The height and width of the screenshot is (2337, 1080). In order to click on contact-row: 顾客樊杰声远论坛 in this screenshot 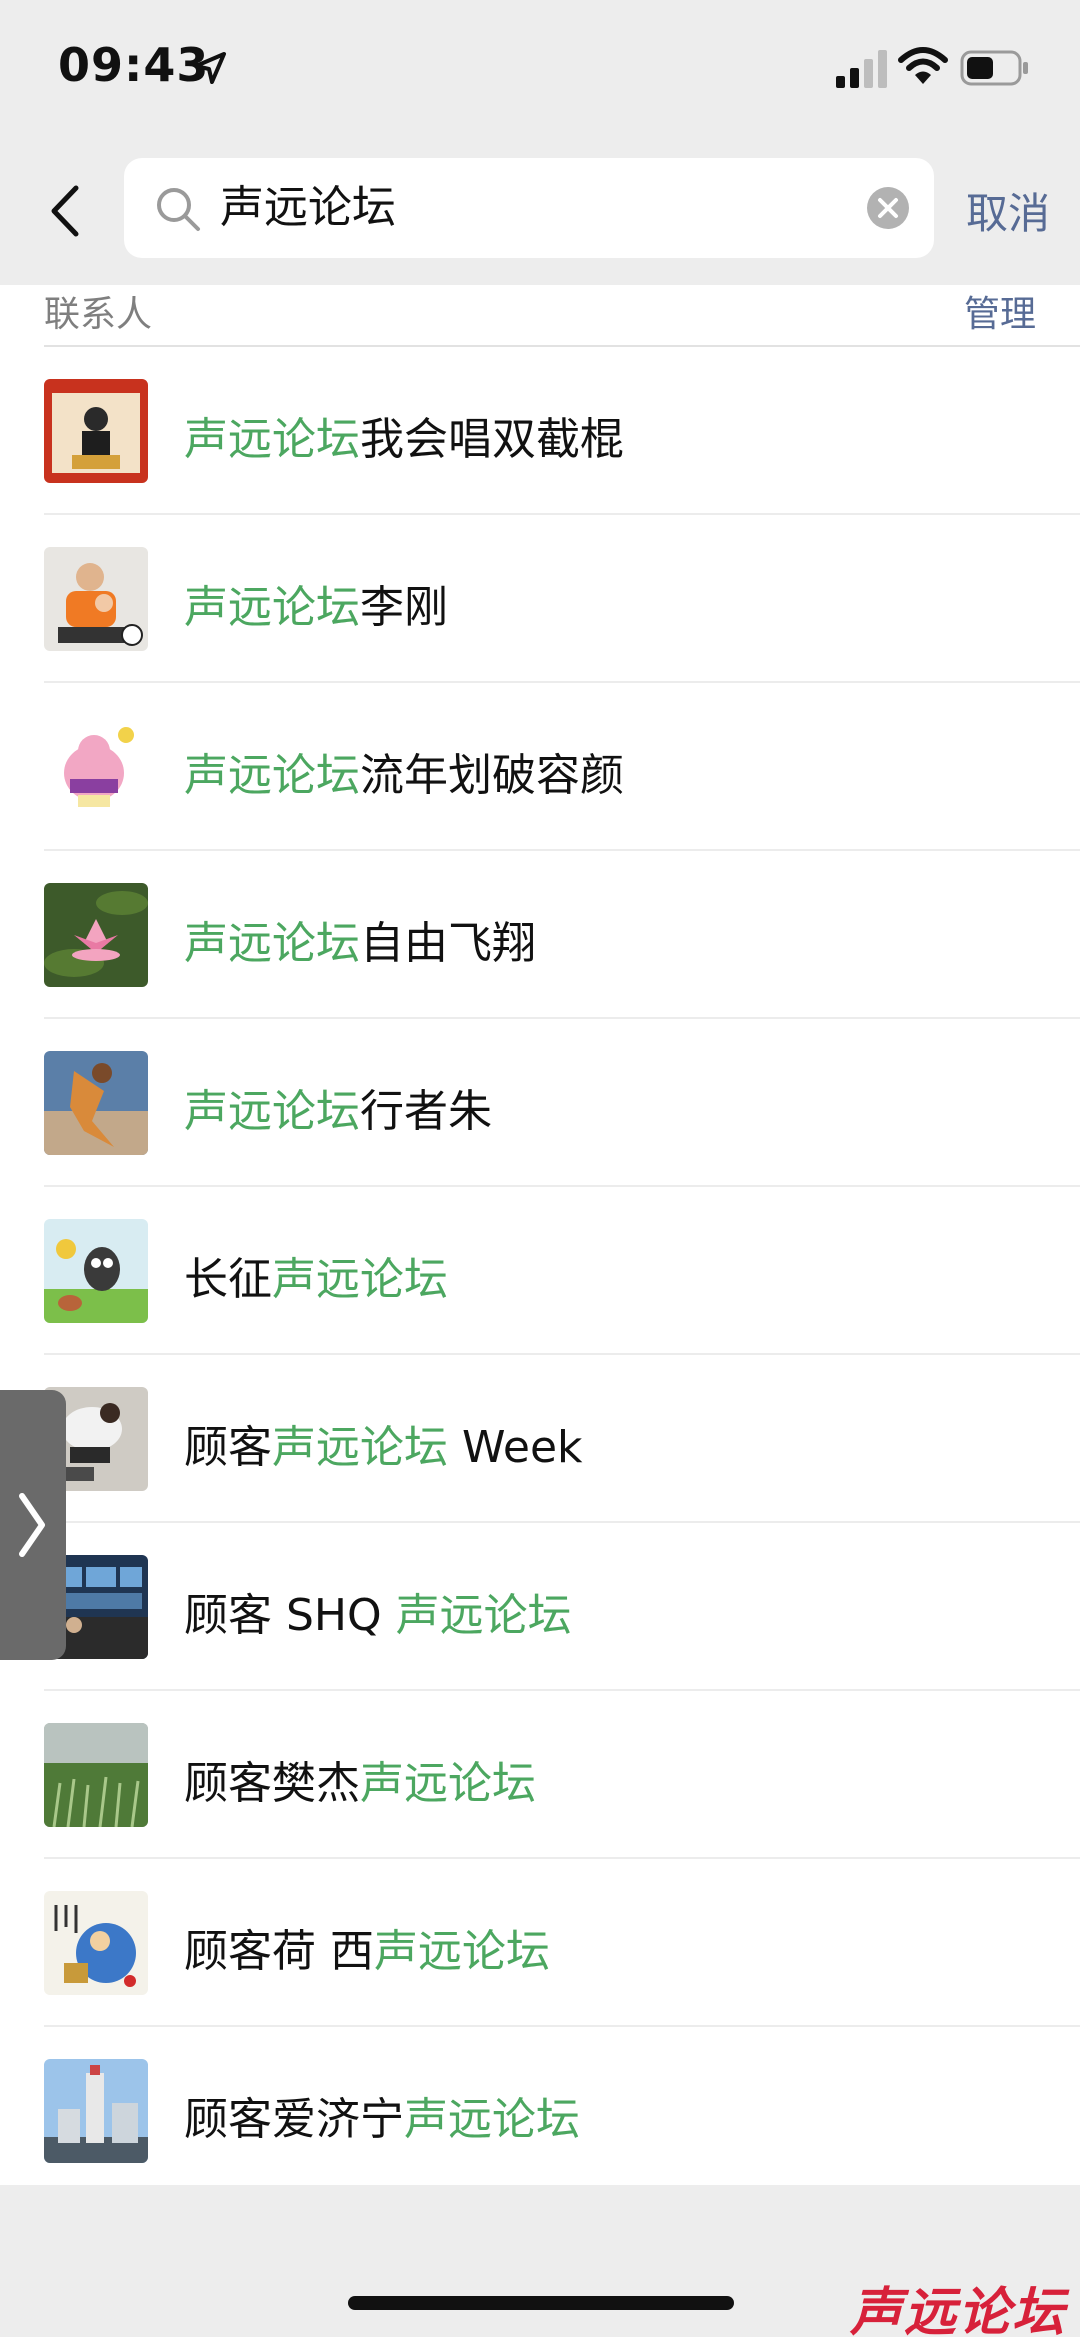, I will do `click(562, 1775)`.